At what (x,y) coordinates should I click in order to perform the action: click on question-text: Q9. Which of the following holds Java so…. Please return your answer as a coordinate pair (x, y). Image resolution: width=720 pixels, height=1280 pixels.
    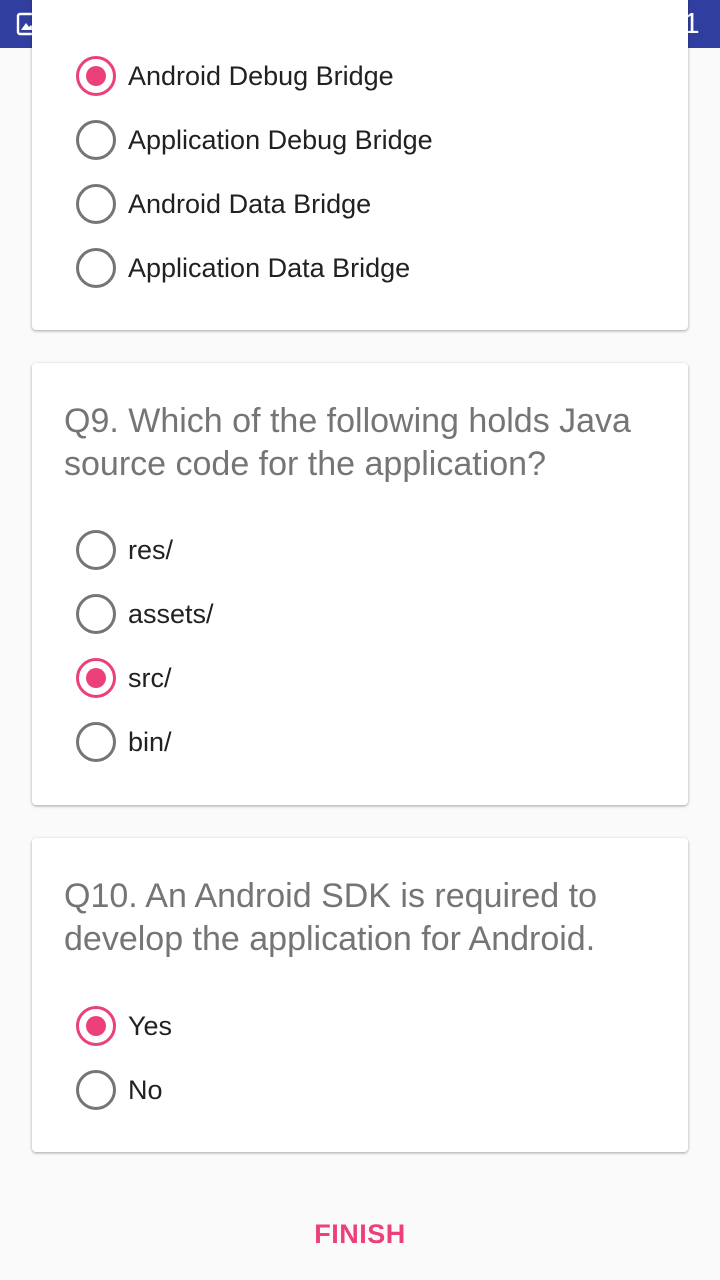
    Looking at the image, I should click on (347, 442).